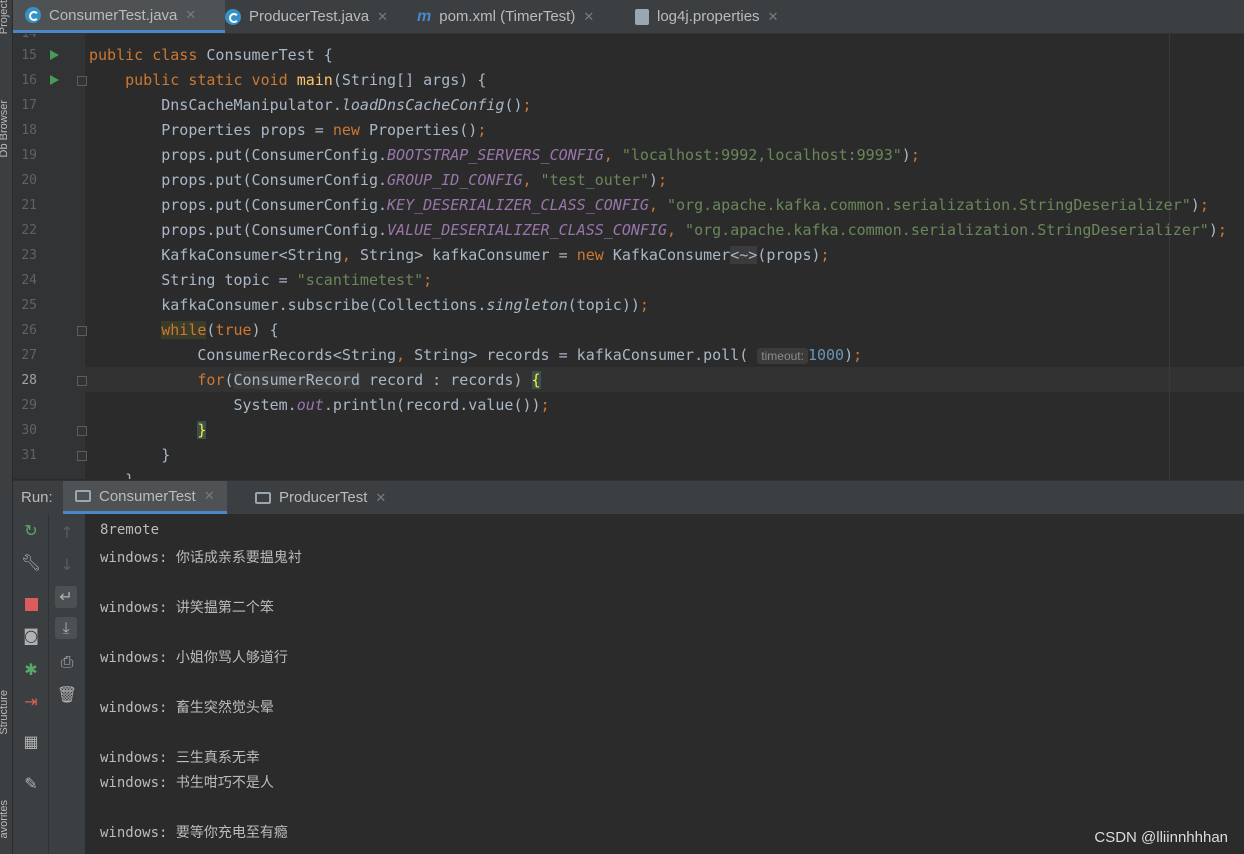  What do you see at coordinates (67, 695) in the screenshot?
I see `trash-icon: 🗑︎` at bounding box center [67, 695].